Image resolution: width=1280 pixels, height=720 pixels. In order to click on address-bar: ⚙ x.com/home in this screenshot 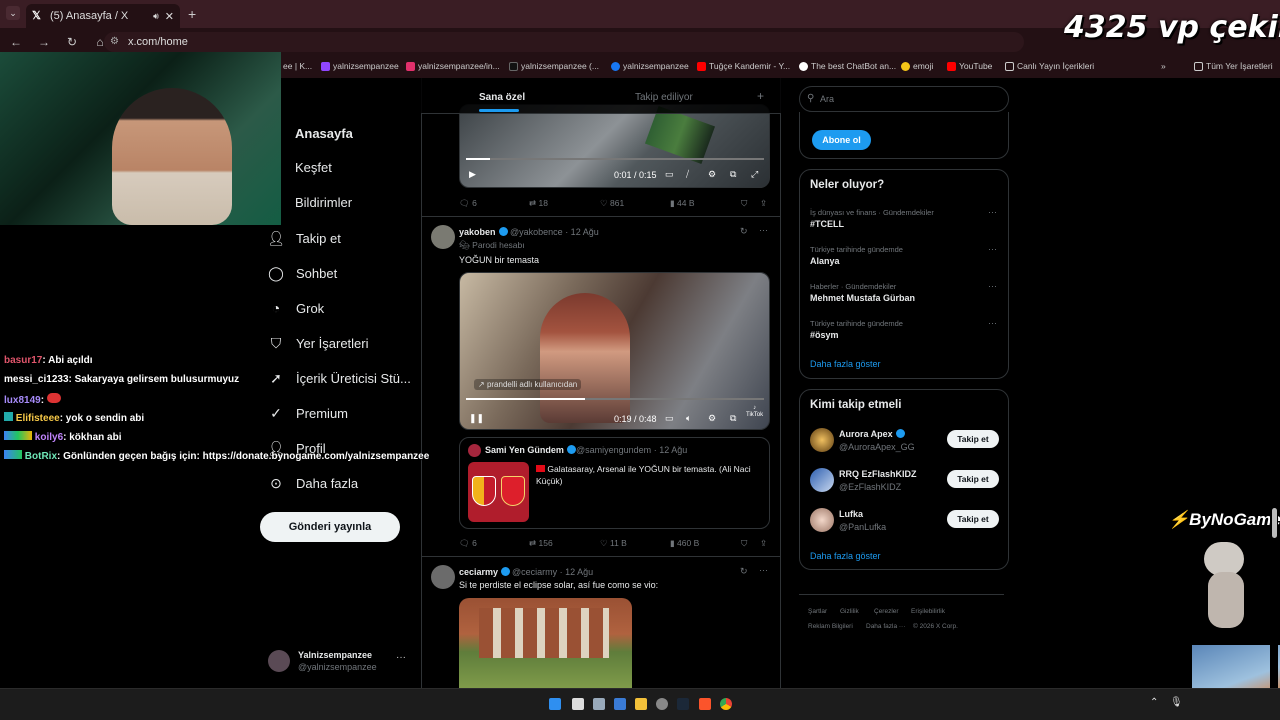, I will do `click(564, 42)`.